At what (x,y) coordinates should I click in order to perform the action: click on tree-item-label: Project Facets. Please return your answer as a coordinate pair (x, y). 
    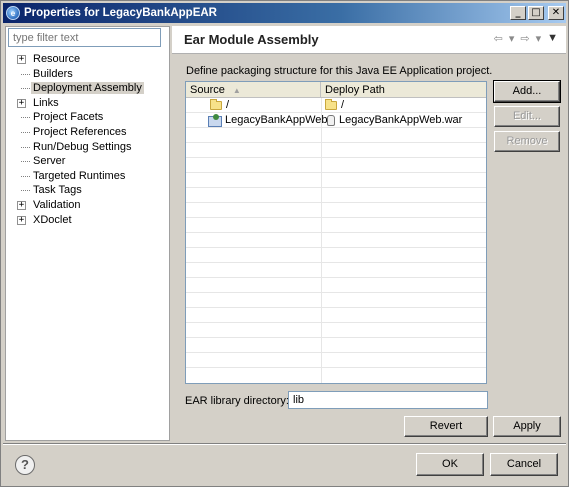
    Looking at the image, I should click on (68, 117).